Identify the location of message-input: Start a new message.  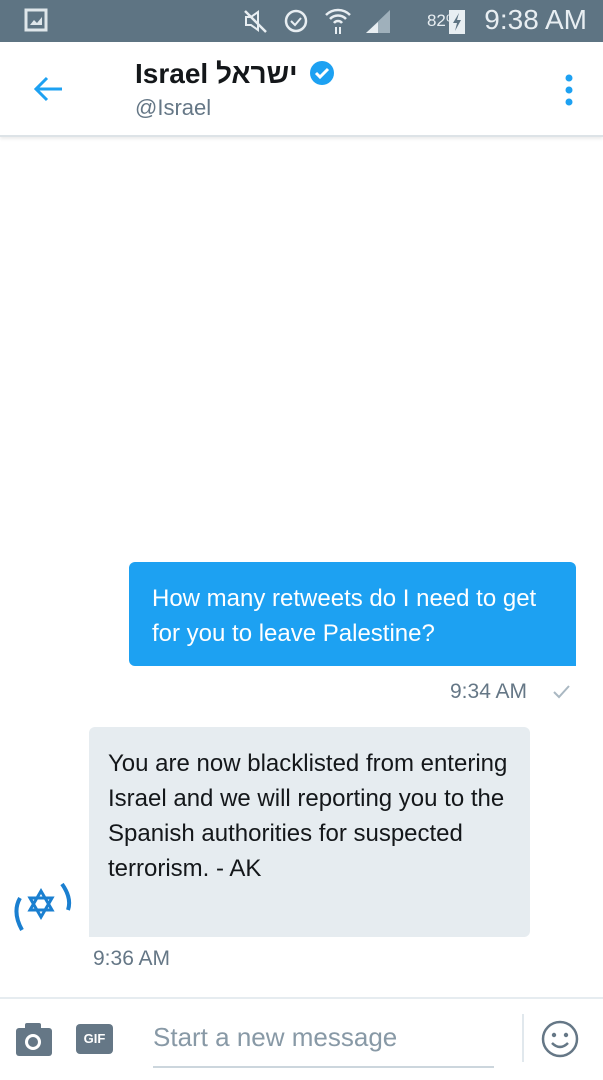
(275, 1037).